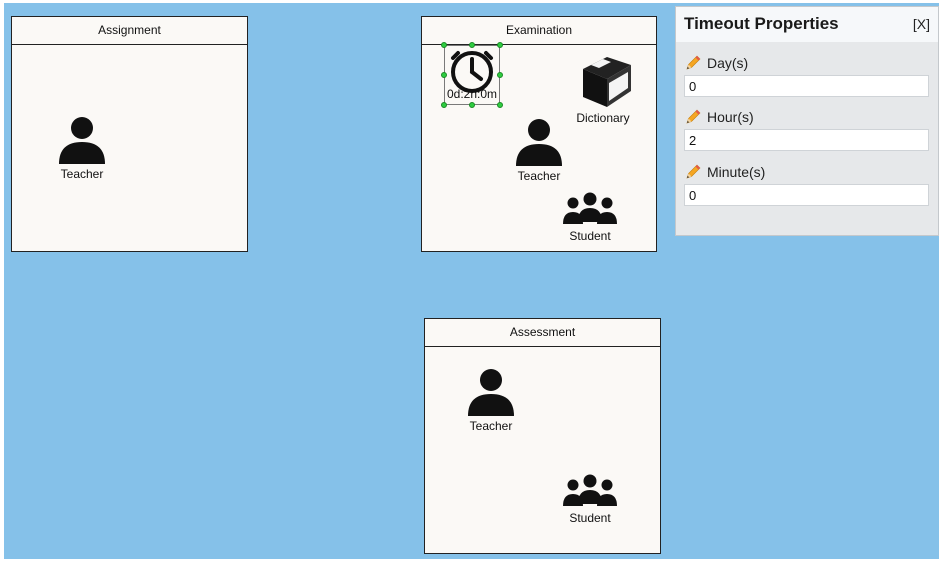 Image resolution: width=941 pixels, height=562 pixels. I want to click on resize-handle-s, so click(472, 105).